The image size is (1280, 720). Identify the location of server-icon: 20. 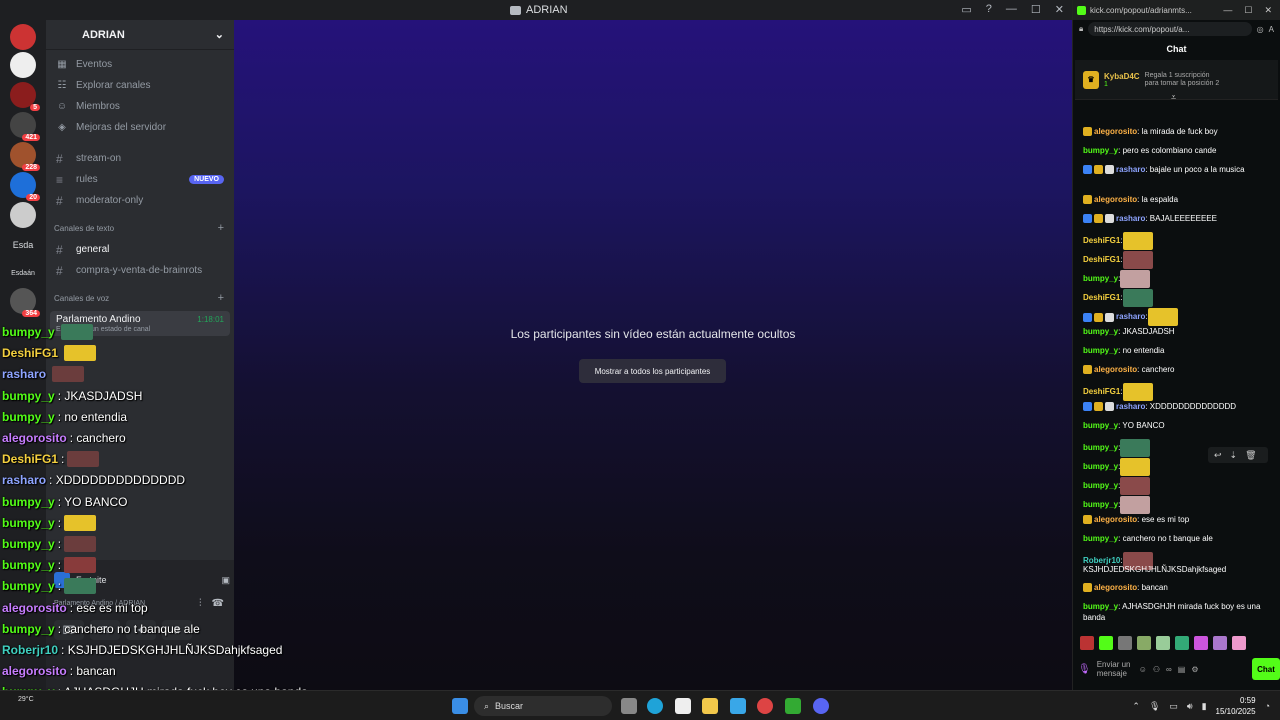
(25, 186).